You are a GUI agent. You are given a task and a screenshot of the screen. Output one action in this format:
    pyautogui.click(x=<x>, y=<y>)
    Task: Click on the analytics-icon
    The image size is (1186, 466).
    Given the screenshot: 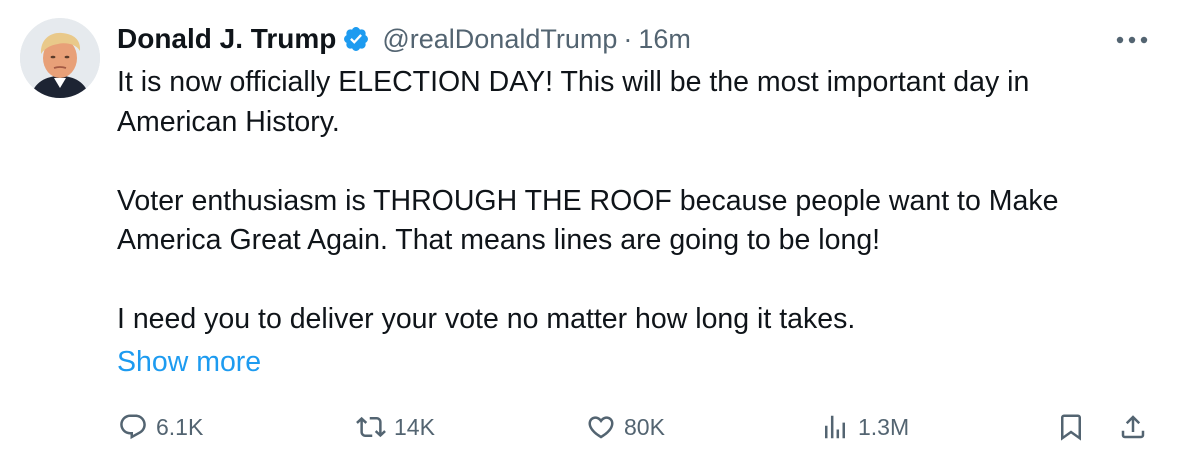 What is the action you would take?
    pyautogui.click(x=835, y=427)
    